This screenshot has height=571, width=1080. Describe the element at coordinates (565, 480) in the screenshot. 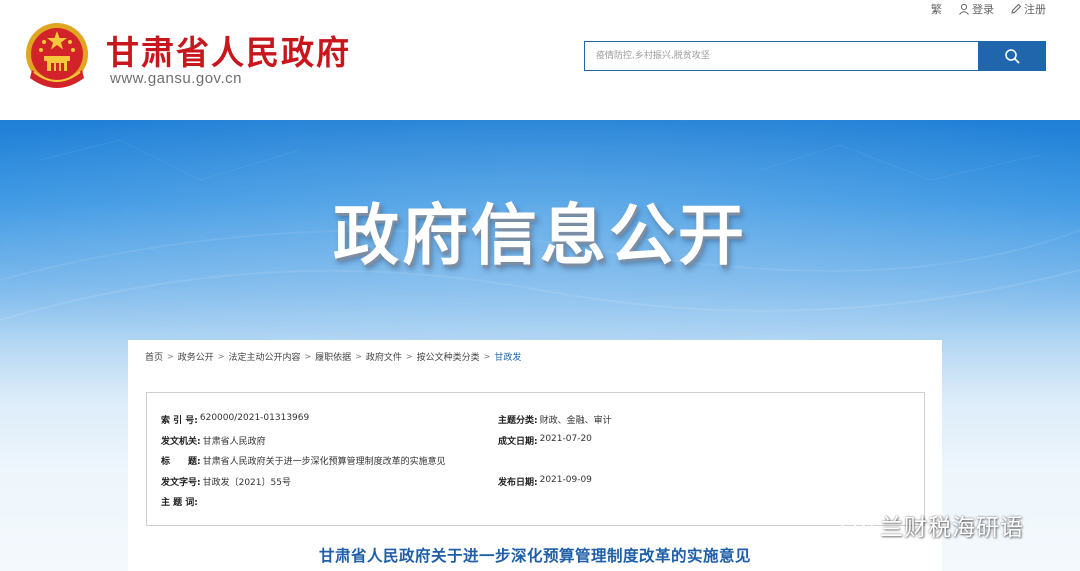

I see `meta-value: 2021-09-09` at that location.